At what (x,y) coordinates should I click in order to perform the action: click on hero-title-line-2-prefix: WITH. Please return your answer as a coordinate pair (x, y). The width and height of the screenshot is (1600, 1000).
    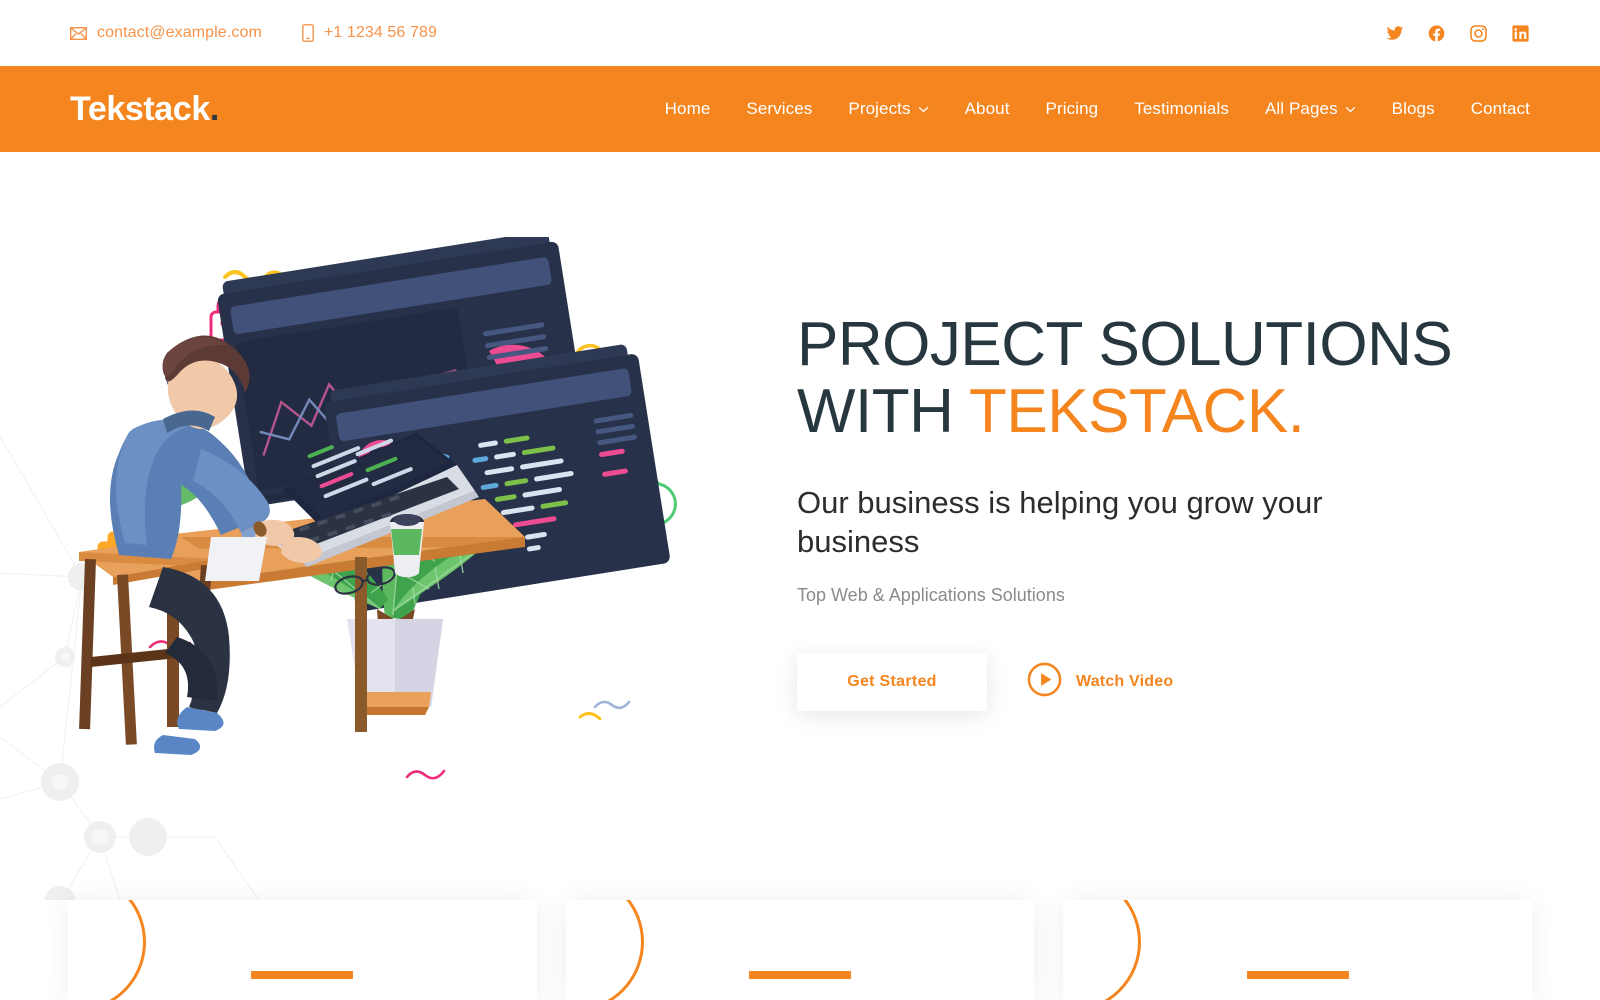
    Looking at the image, I should click on (883, 411).